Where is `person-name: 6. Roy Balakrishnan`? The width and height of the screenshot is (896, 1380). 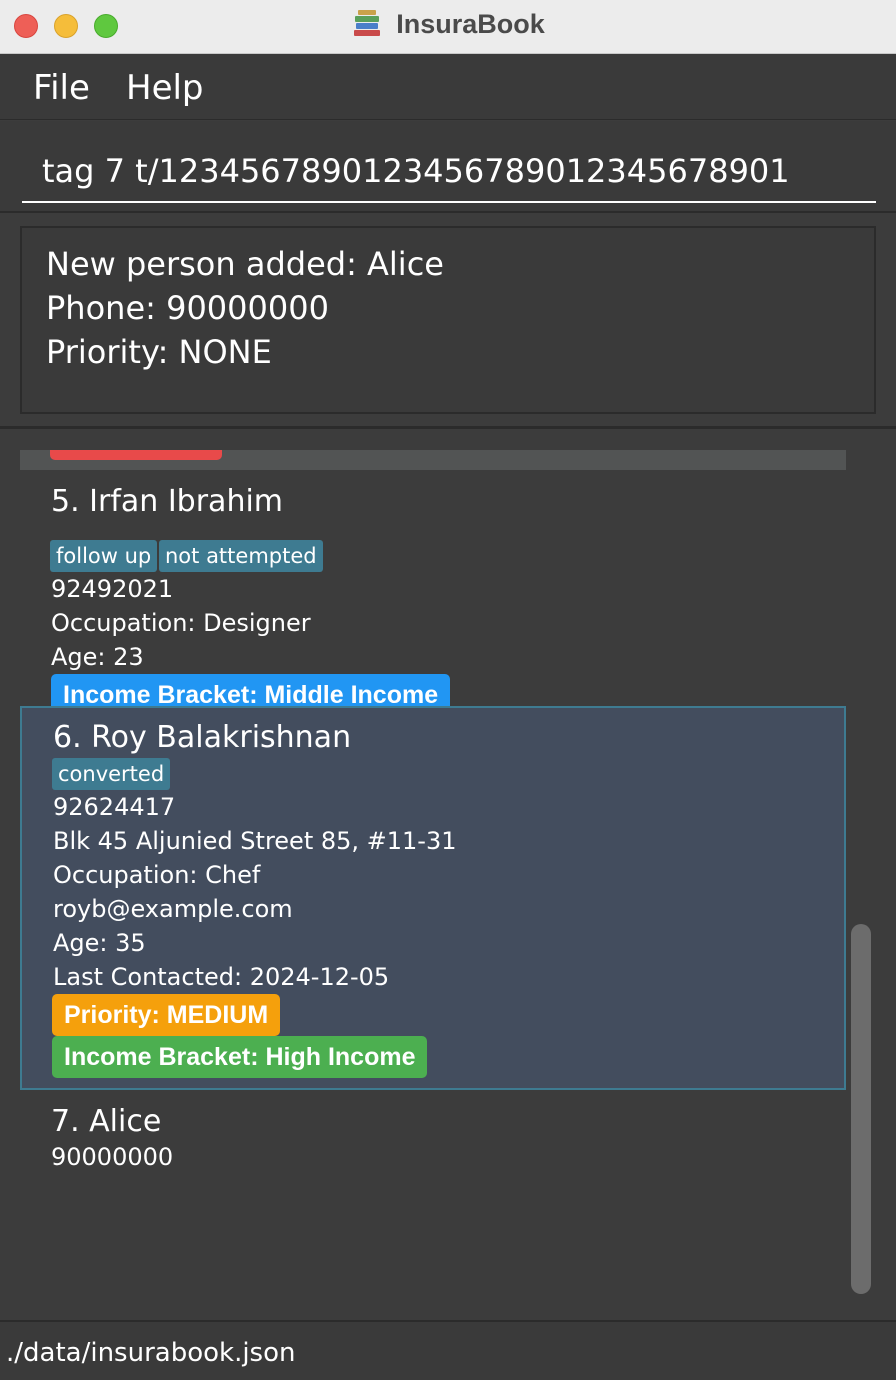 person-name: 6. Roy Balakrishnan is located at coordinates (202, 737).